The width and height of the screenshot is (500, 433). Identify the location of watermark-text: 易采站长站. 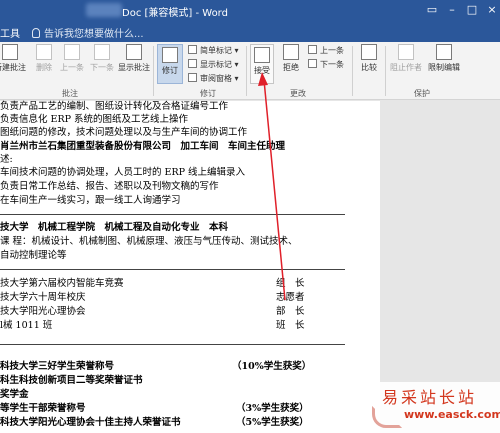
(430, 397).